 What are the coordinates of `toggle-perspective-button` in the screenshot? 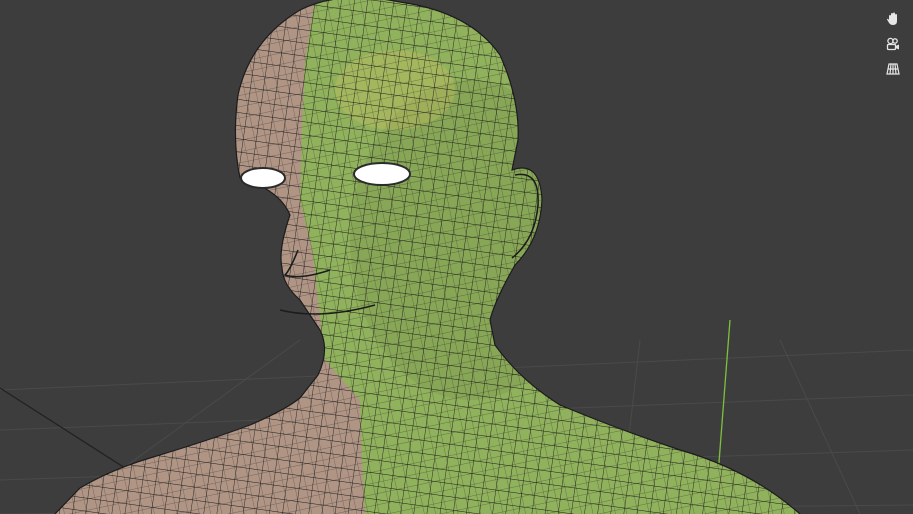 It's located at (893, 69).